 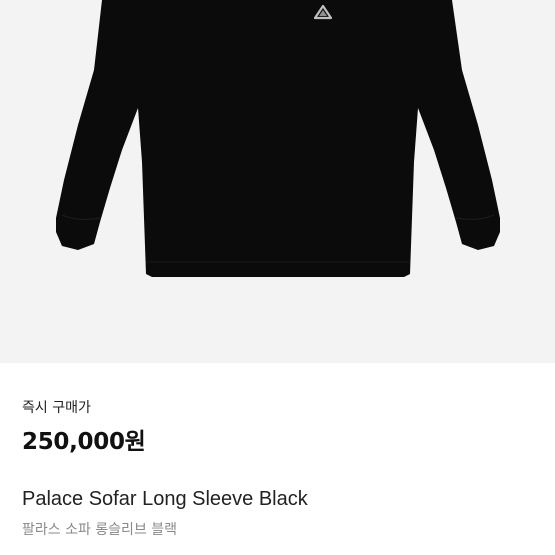 What do you see at coordinates (84, 442) in the screenshot?
I see `instant-buy-price: 250,000원` at bounding box center [84, 442].